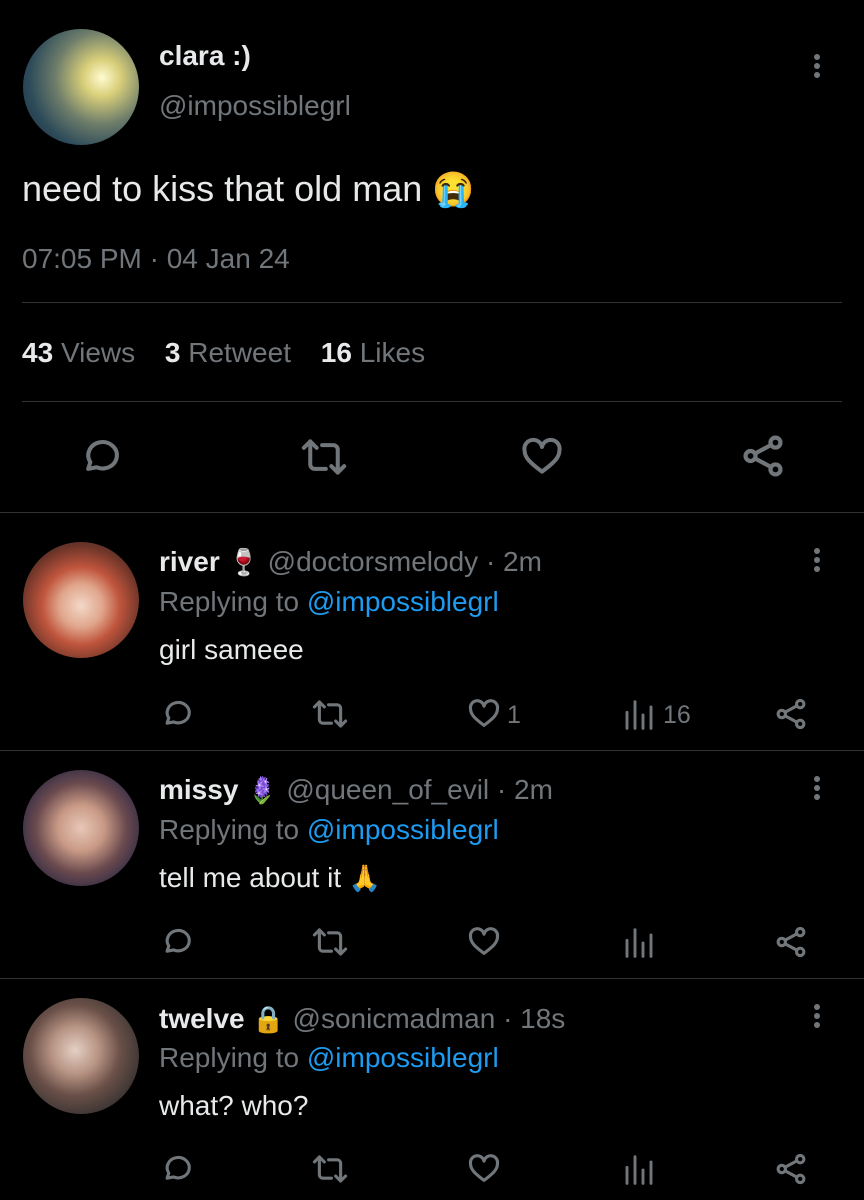  I want to click on tweet-stats: 43 Views 3 Retweet 16 Likes, so click(223, 353).